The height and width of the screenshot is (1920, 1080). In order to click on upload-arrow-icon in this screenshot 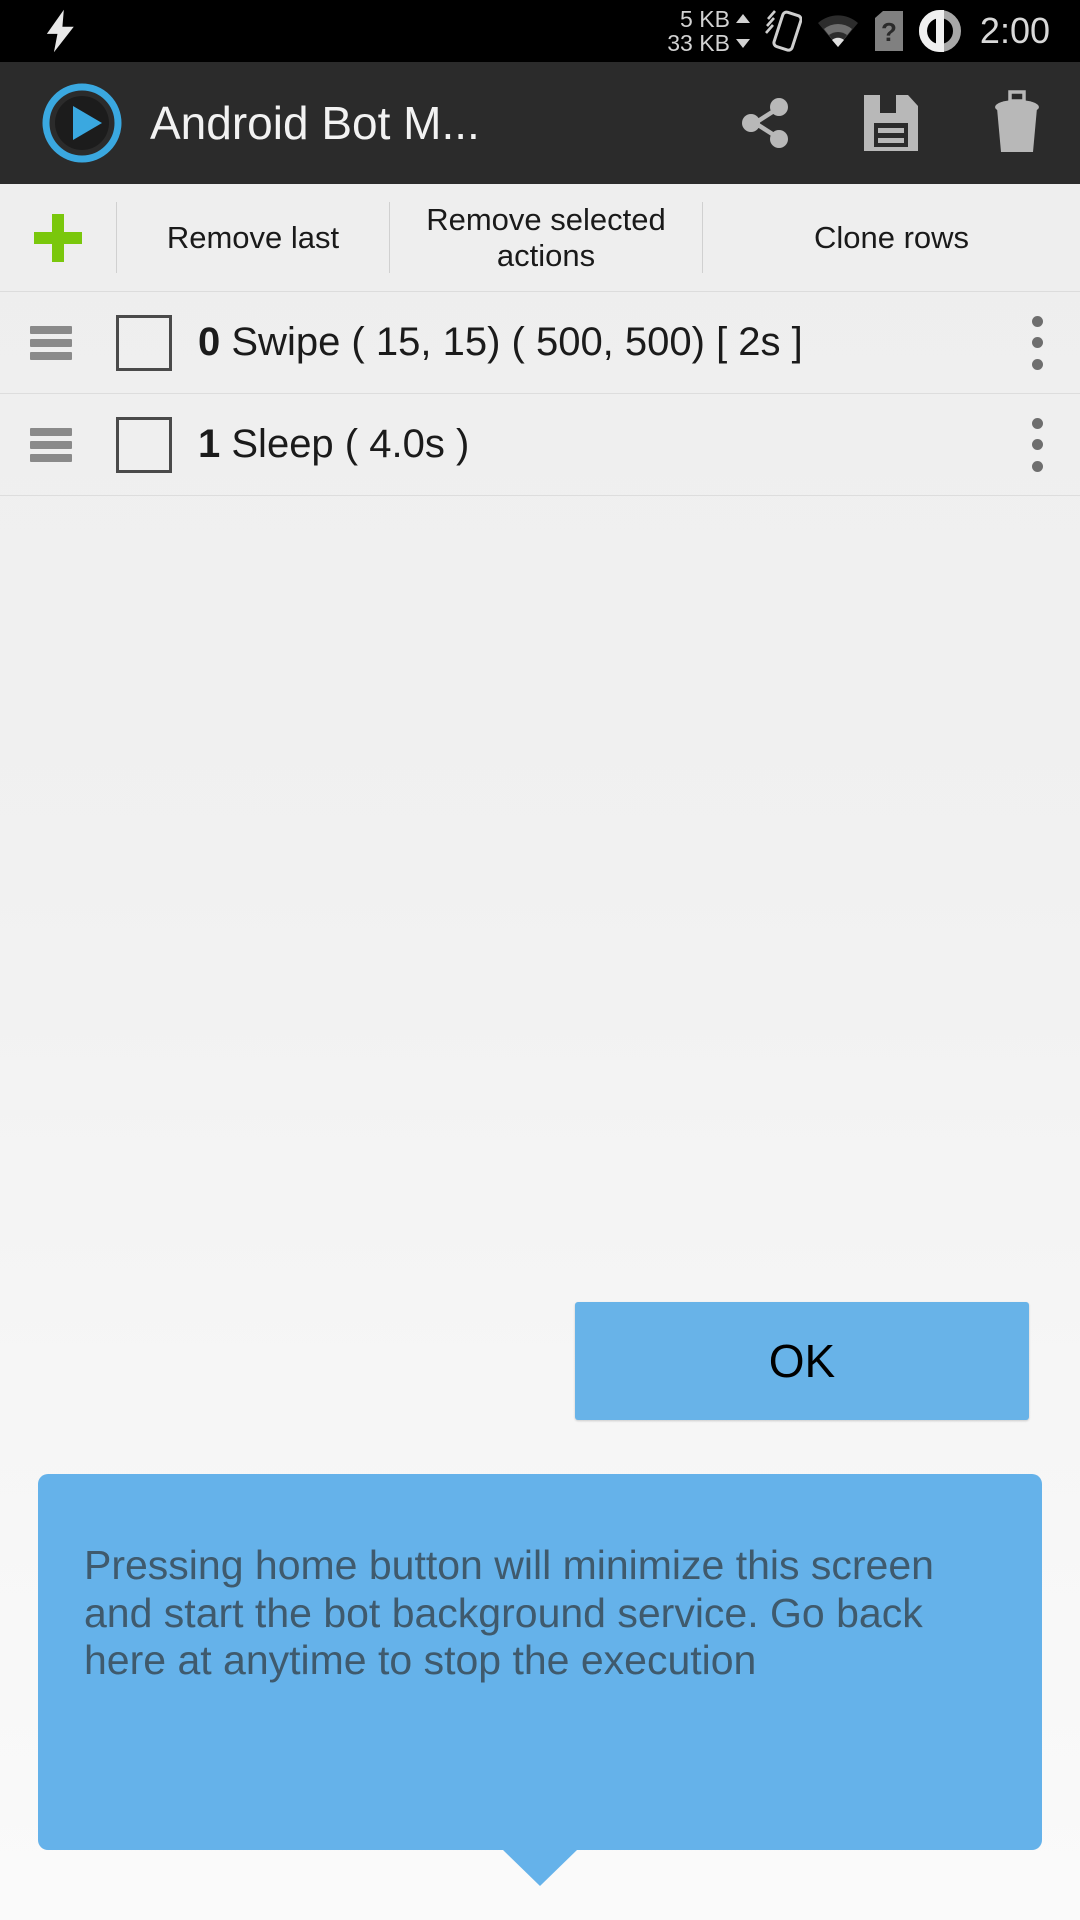, I will do `click(742, 19)`.